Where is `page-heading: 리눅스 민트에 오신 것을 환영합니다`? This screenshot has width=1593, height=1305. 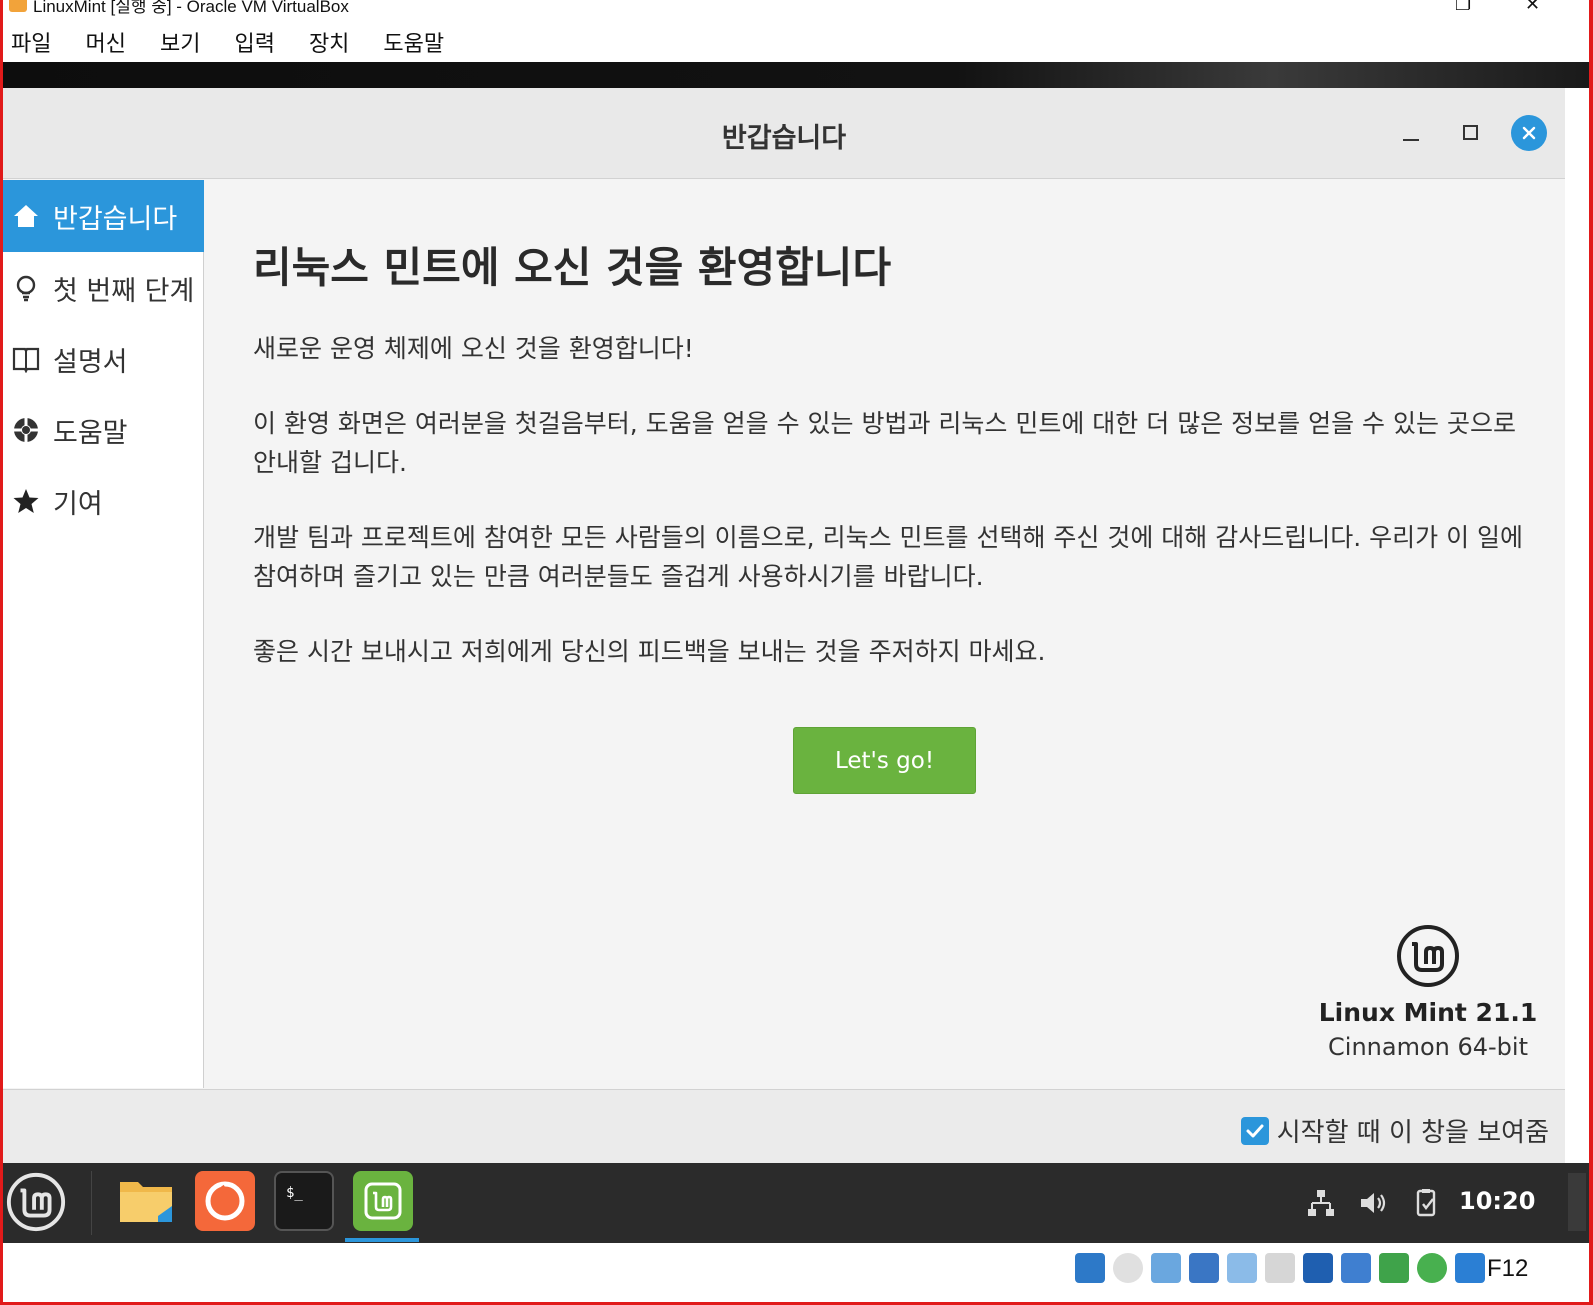 page-heading: 리눅스 민트에 오신 것을 환영합니다 is located at coordinates (572, 267).